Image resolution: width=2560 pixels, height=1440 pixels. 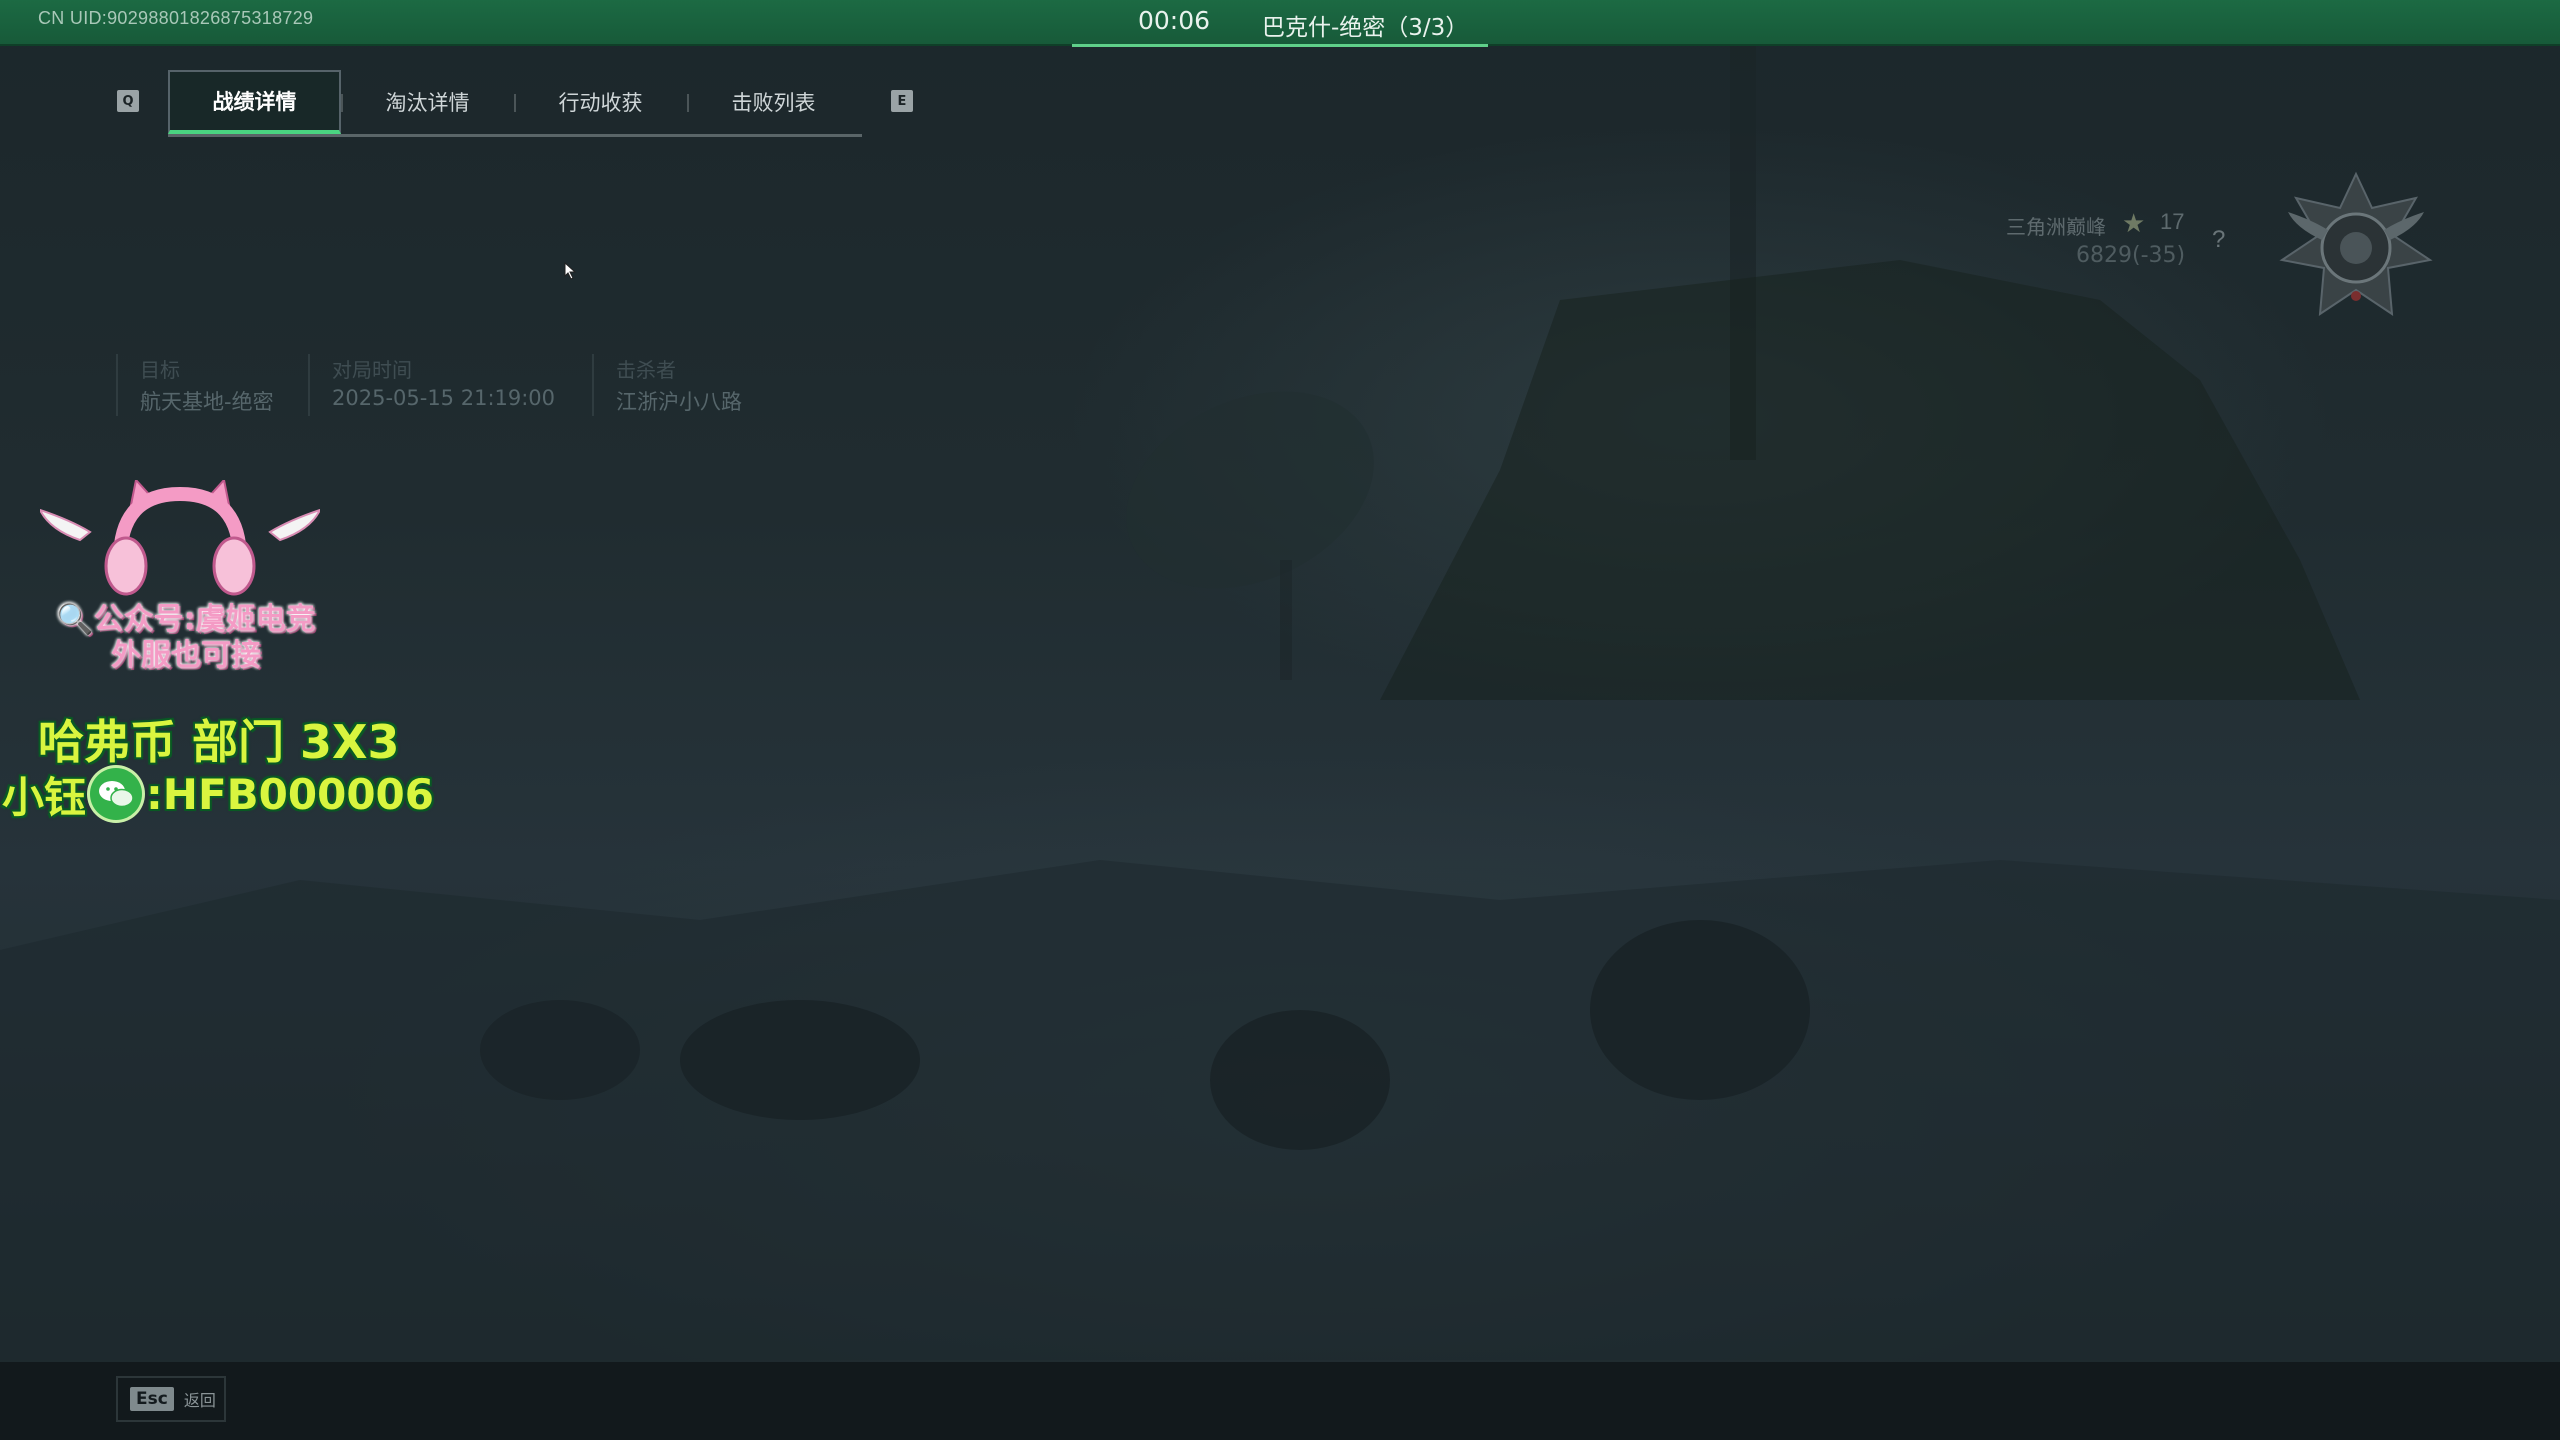 What do you see at coordinates (692, 385) in the screenshot?
I see `killer-info: 击杀者 江浙沪小八路` at bounding box center [692, 385].